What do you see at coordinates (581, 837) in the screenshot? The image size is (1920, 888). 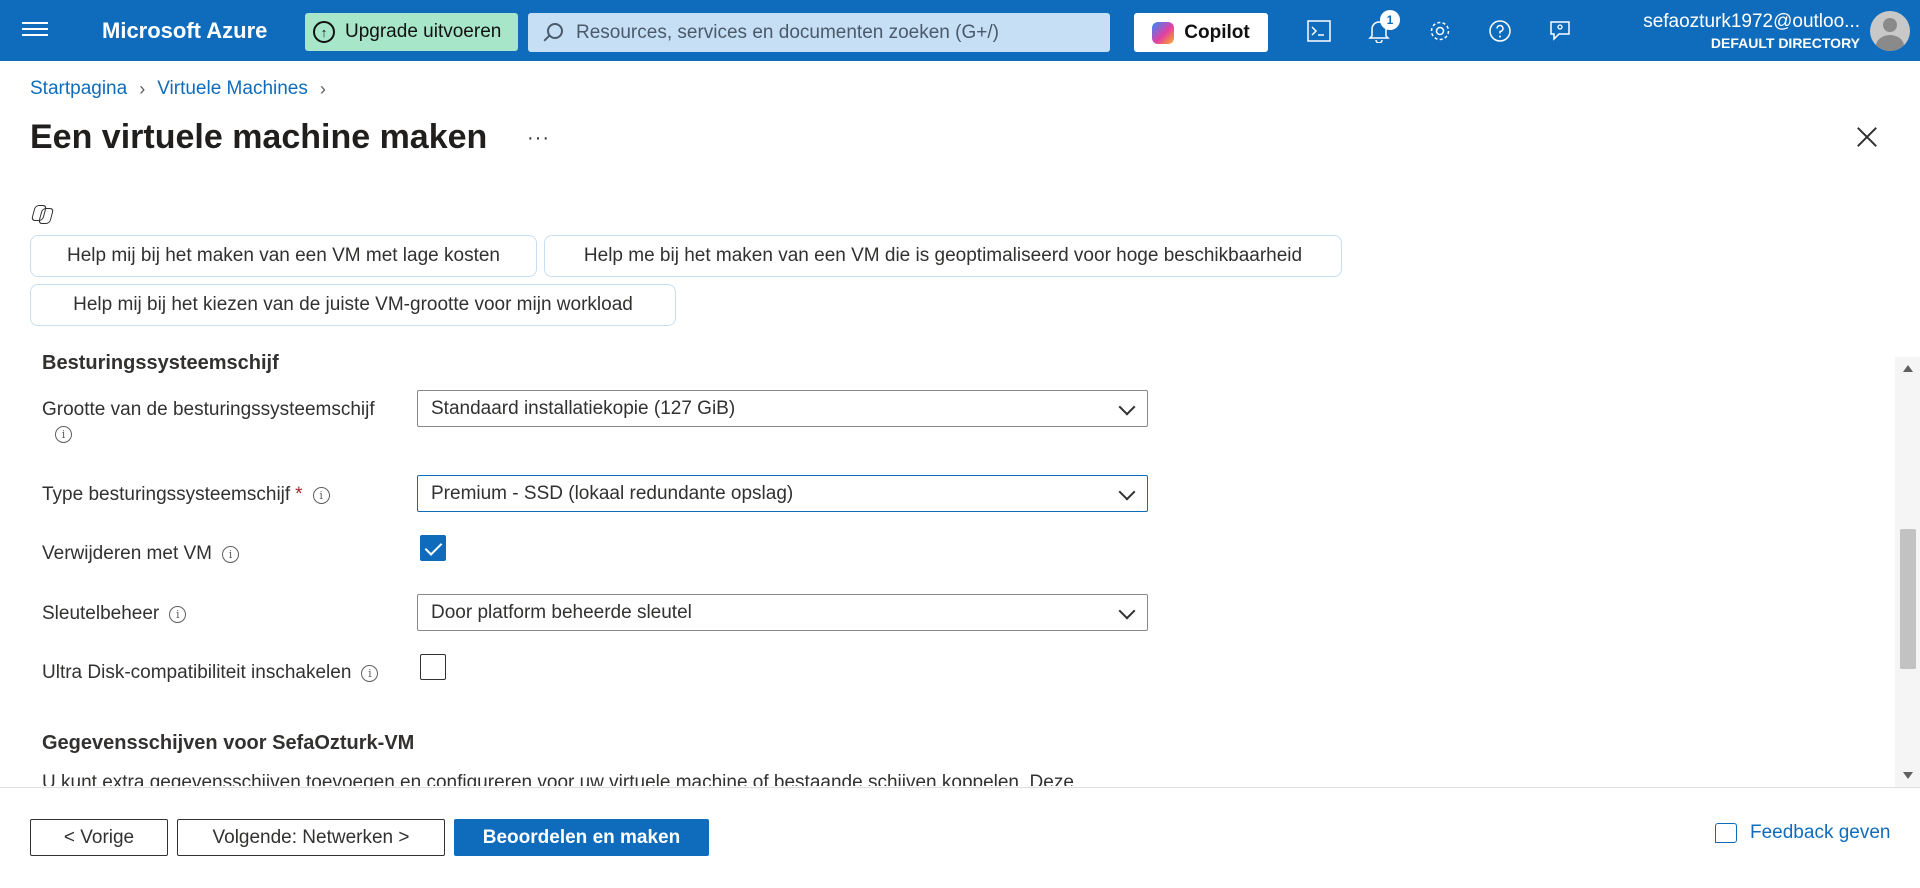 I see `review-create-button: Beoordelen en maken` at bounding box center [581, 837].